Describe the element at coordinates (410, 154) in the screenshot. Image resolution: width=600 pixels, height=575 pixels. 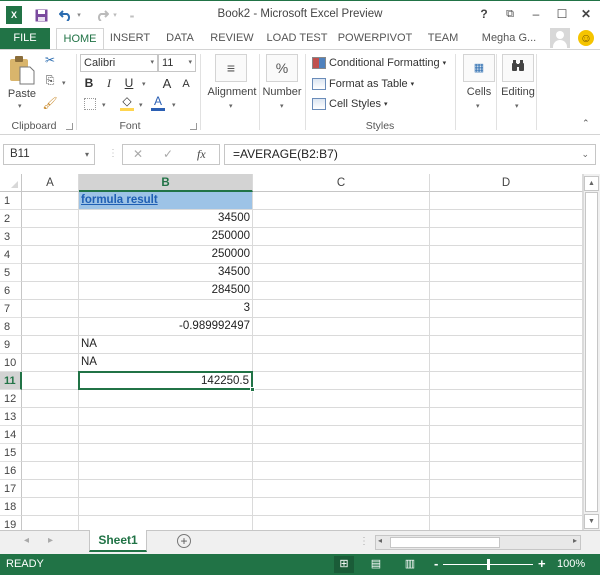
I see `formula-input: =AVERAGE(B2:B7) ⌄` at that location.